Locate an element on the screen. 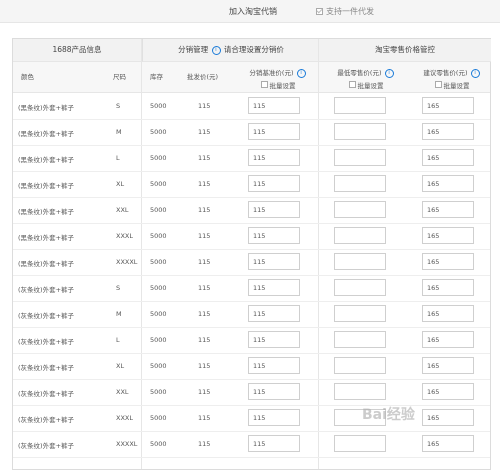  join-taobao-label: 加入淘宝代销 is located at coordinates (253, 11).